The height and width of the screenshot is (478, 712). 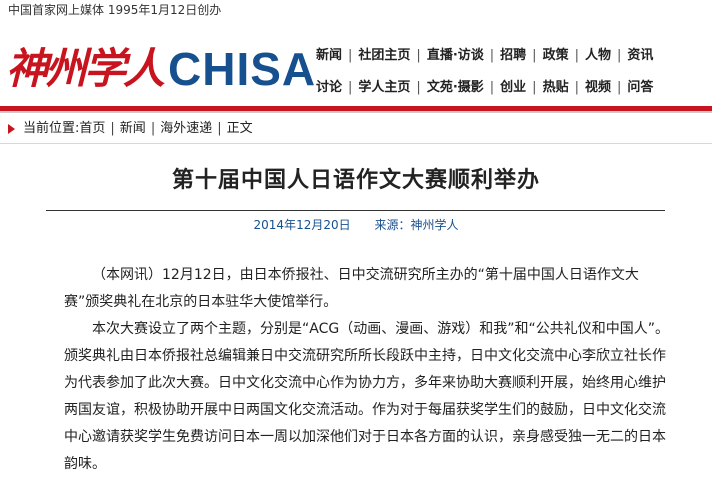 I want to click on breadcrumb-overseas: 海外速递, so click(x=186, y=128).